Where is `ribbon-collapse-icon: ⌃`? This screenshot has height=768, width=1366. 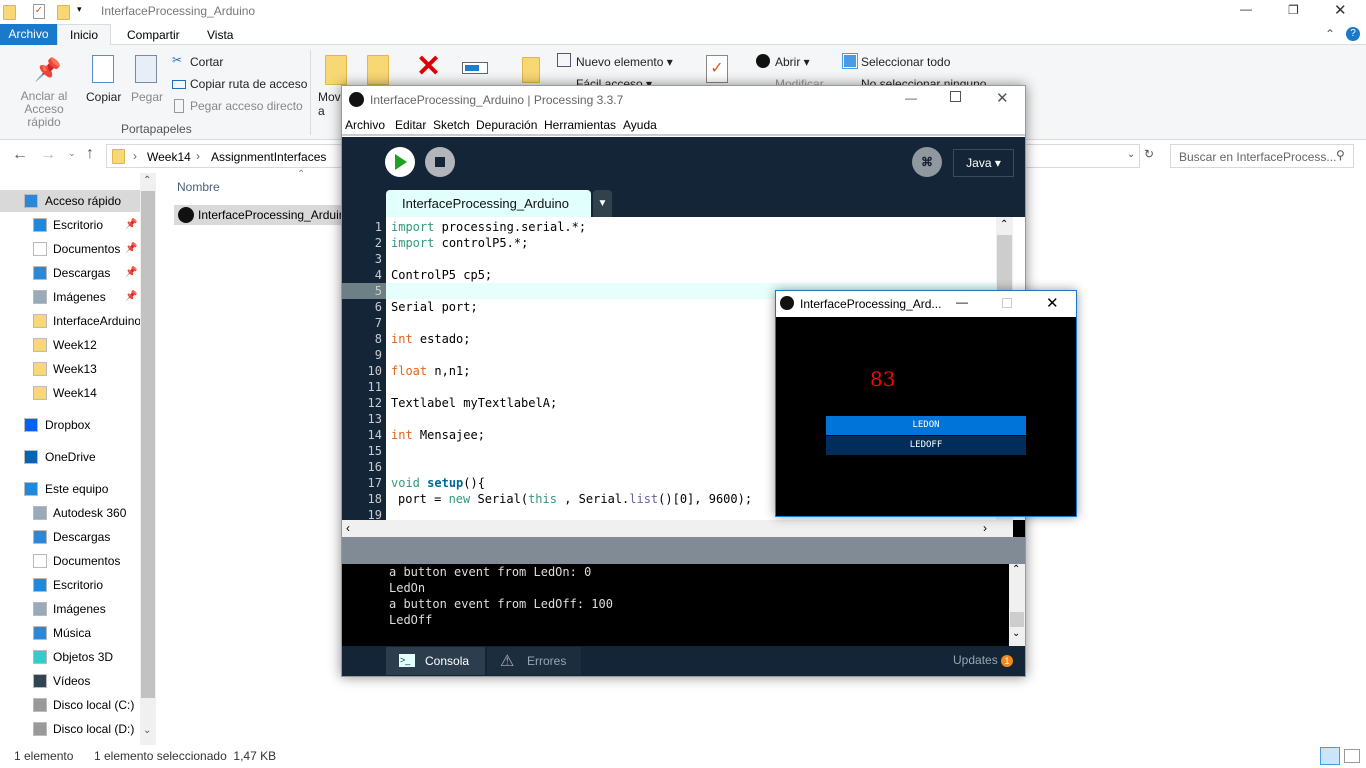
ribbon-collapse-icon: ⌃ is located at coordinates (1330, 34).